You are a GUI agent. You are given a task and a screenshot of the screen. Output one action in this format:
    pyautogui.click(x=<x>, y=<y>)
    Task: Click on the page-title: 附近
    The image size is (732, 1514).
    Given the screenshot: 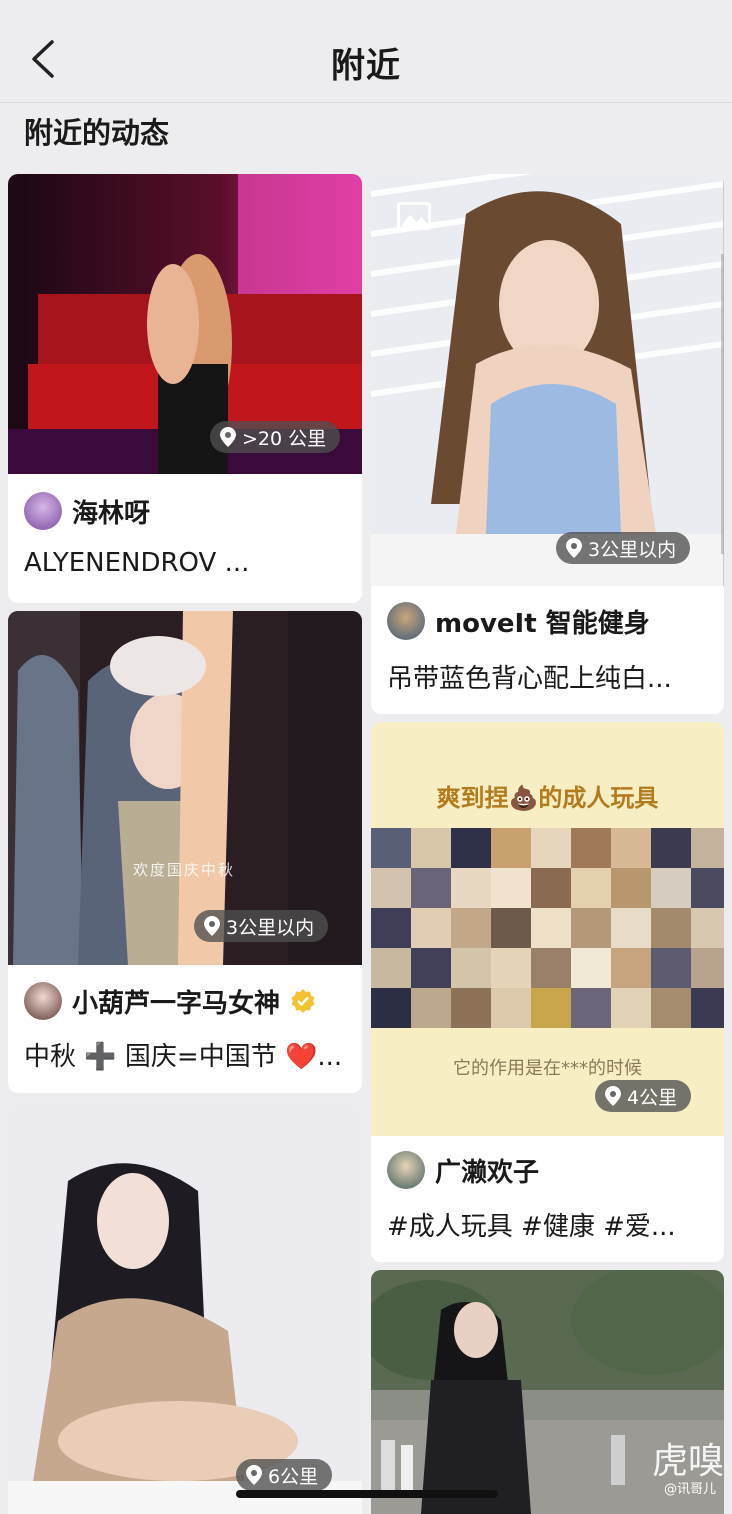 What is the action you would take?
    pyautogui.click(x=366, y=66)
    